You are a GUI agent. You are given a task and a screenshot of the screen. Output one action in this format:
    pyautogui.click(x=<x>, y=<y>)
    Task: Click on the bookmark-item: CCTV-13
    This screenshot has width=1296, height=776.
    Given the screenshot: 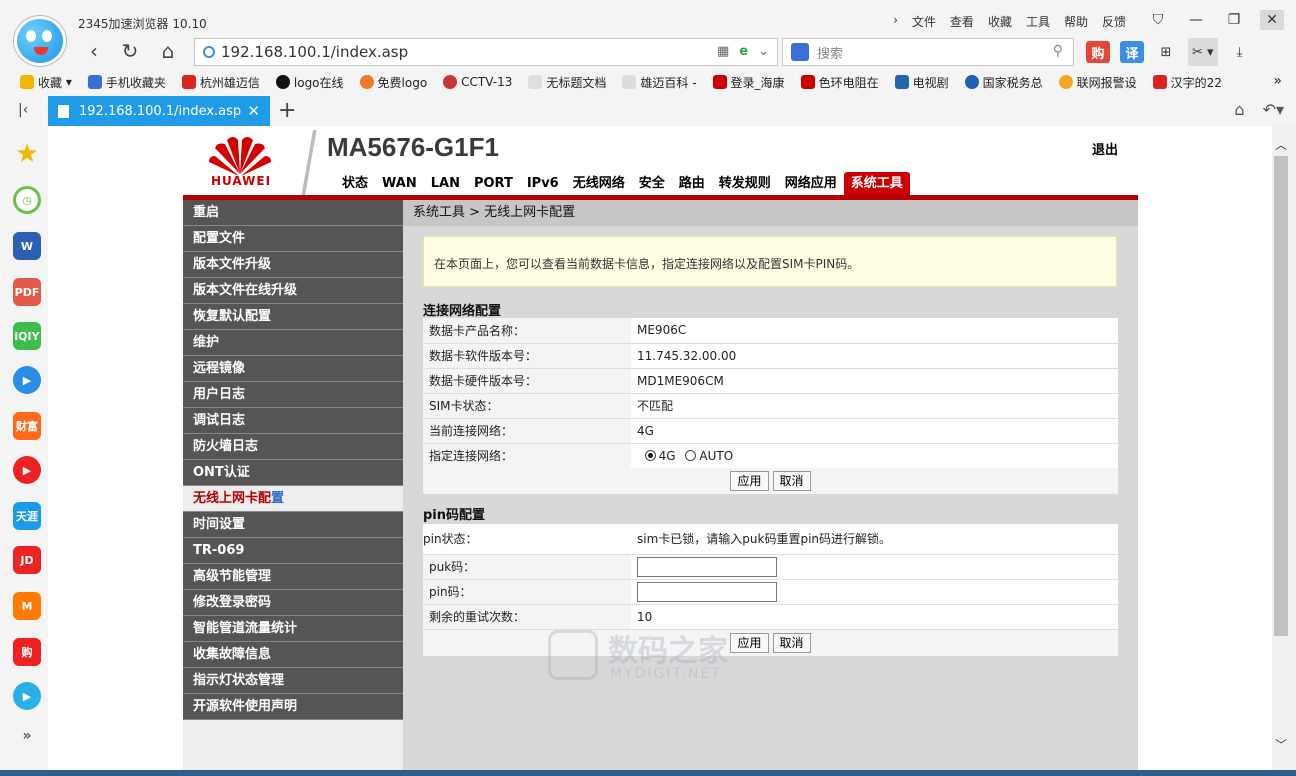 What is the action you would take?
    pyautogui.click(x=477, y=82)
    